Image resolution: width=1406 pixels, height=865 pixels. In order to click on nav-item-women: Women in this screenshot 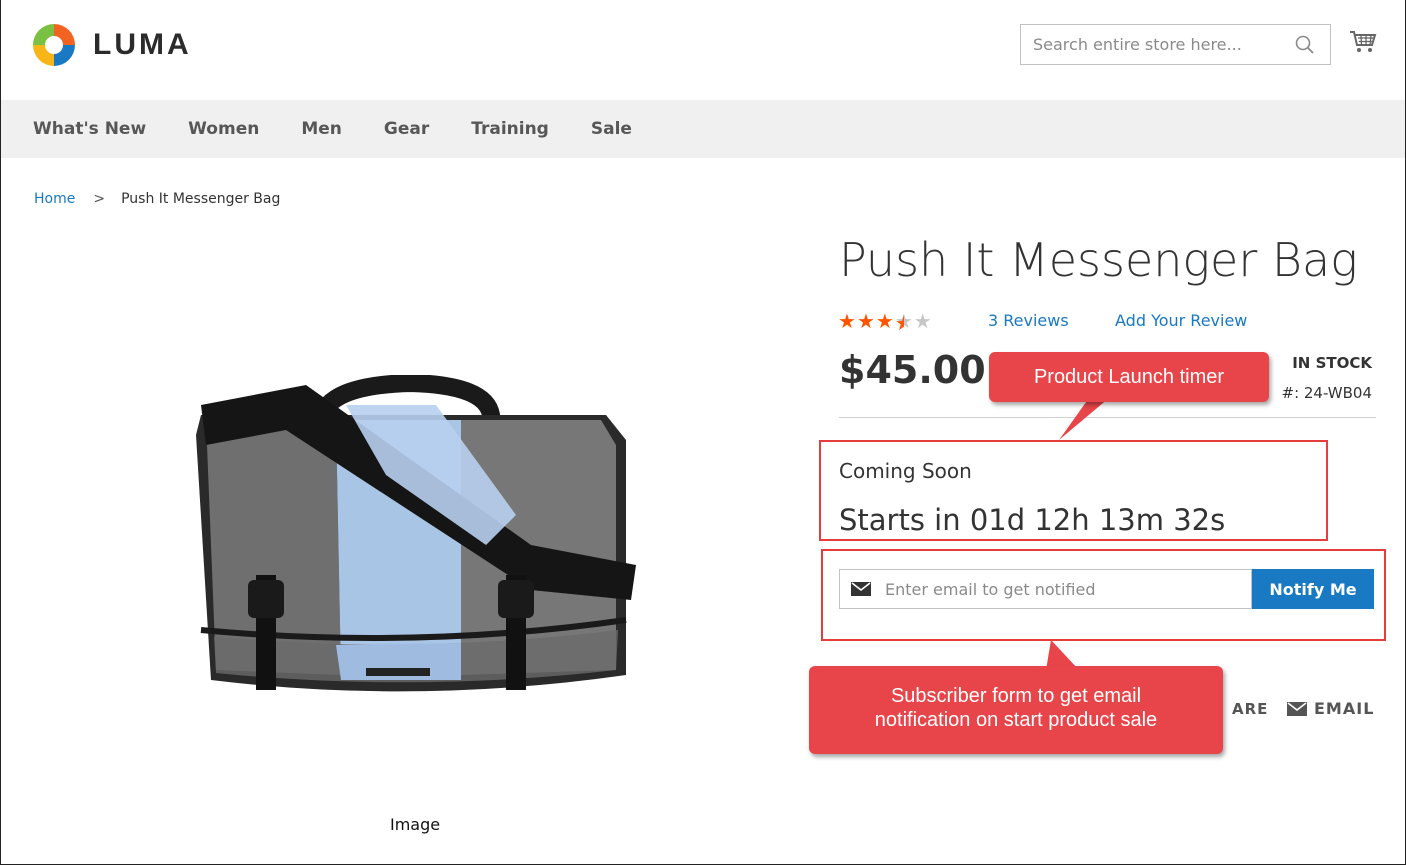, I will do `click(223, 129)`.